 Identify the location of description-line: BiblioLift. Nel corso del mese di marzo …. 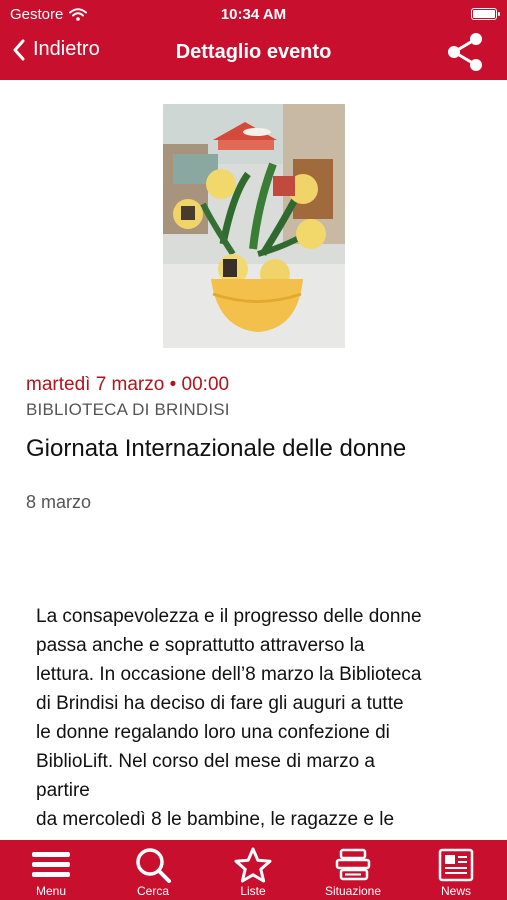
(205, 761).